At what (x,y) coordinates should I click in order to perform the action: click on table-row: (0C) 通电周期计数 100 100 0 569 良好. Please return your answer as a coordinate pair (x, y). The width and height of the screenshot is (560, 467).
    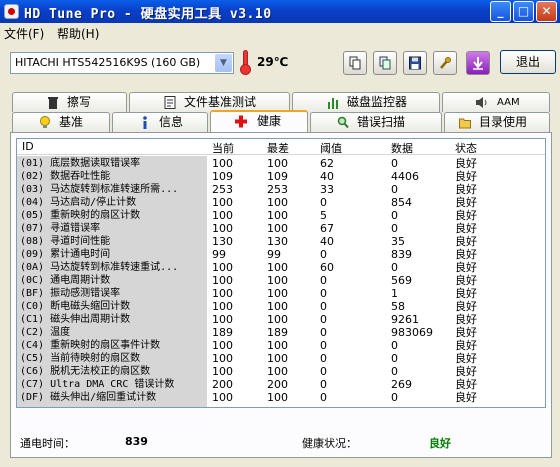
    Looking at the image, I should click on (281, 280).